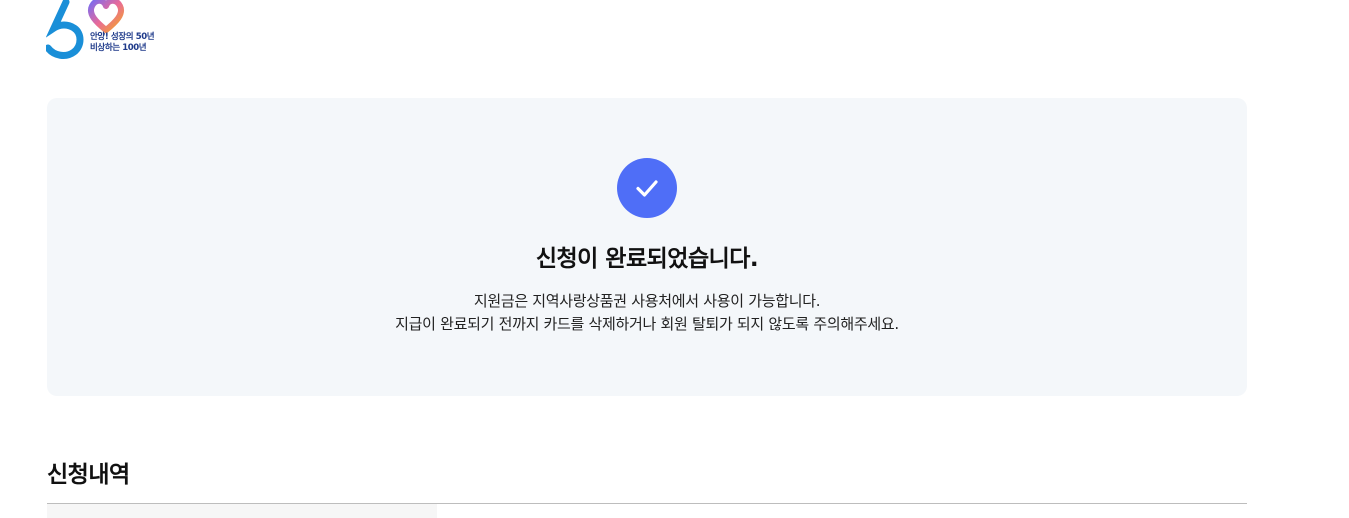 The image size is (1349, 518). What do you see at coordinates (122, 37) in the screenshot?
I see `logo-slogan-line1: 안양! 성장의 50년` at bounding box center [122, 37].